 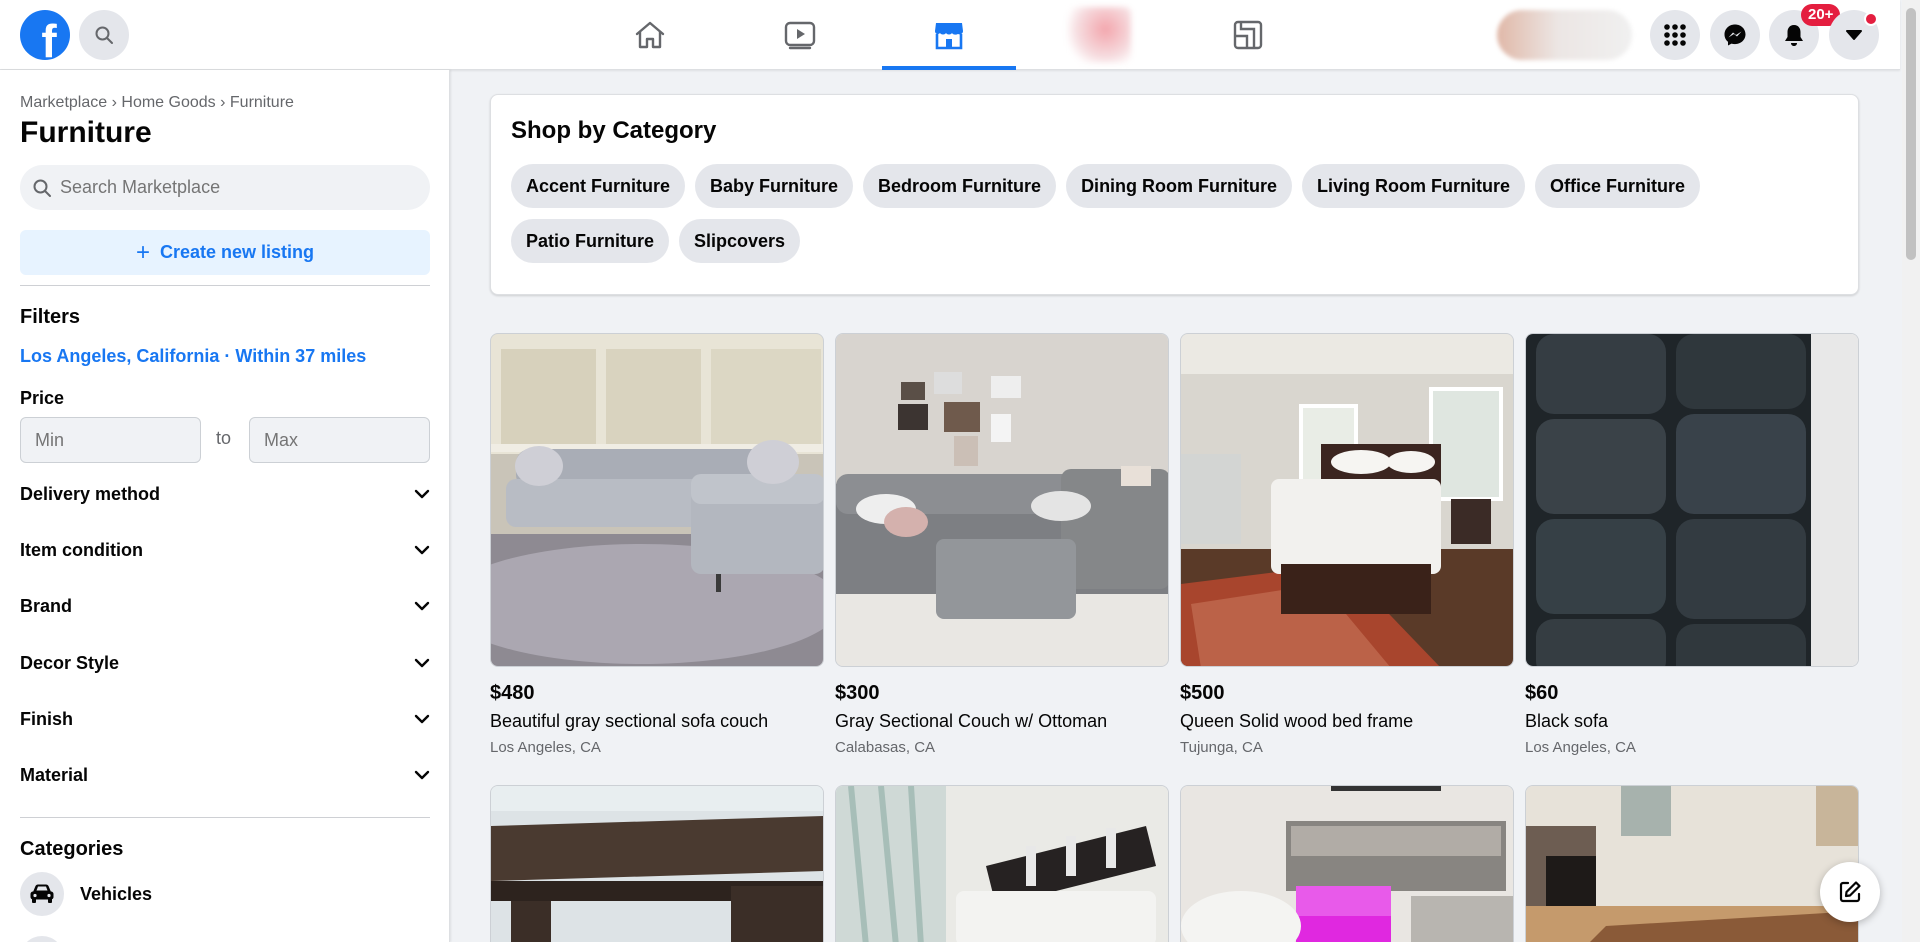 I want to click on filter-label: Brand, so click(x=46, y=605).